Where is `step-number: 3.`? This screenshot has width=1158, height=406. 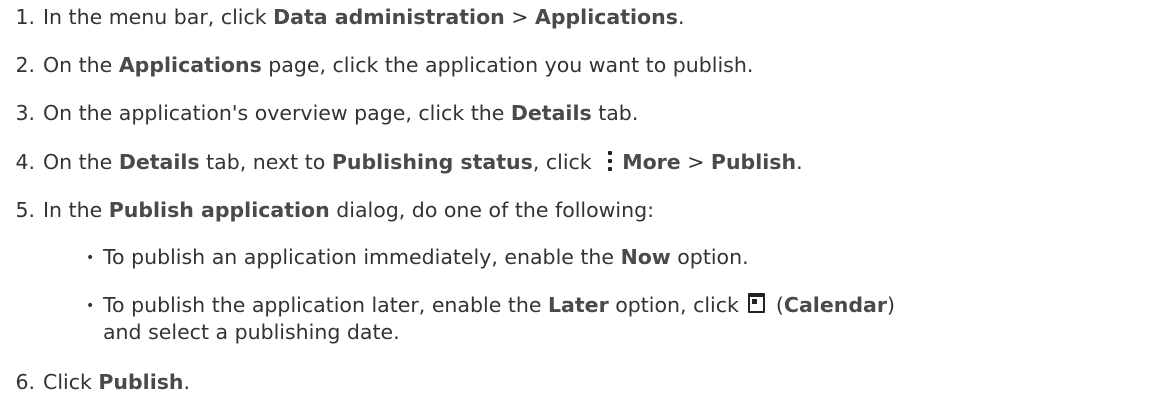
step-number: 3. is located at coordinates (25, 113).